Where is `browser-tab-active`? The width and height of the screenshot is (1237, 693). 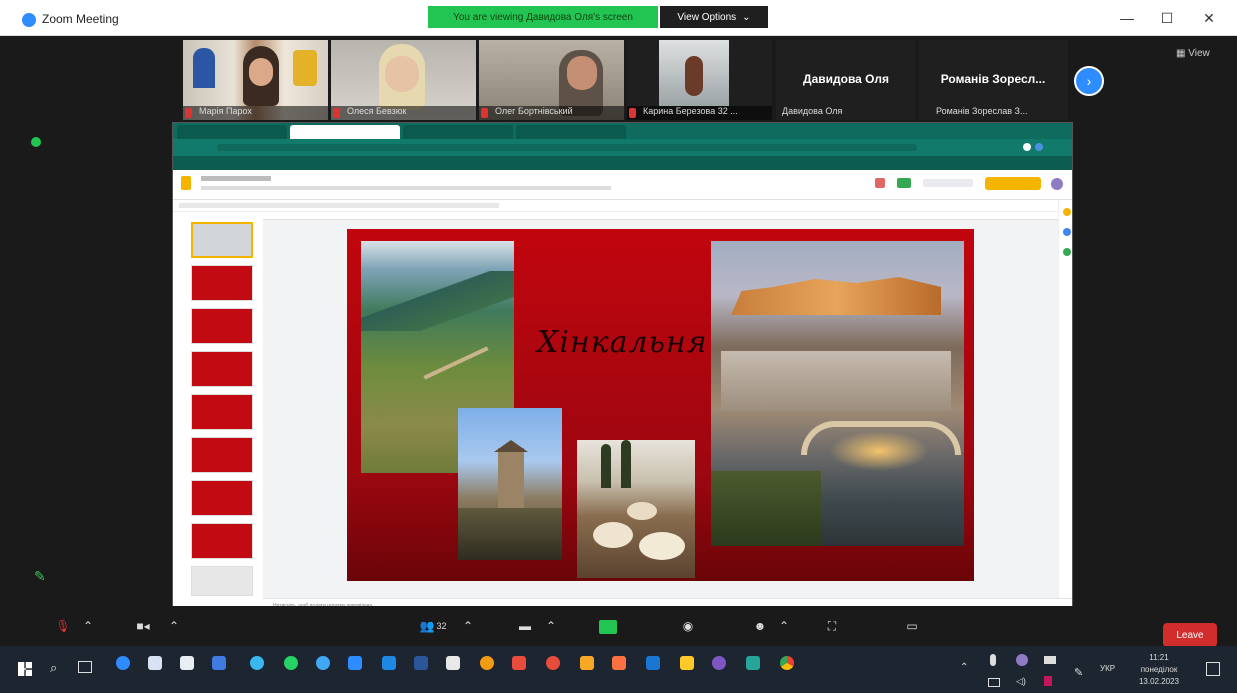 browser-tab-active is located at coordinates (345, 132).